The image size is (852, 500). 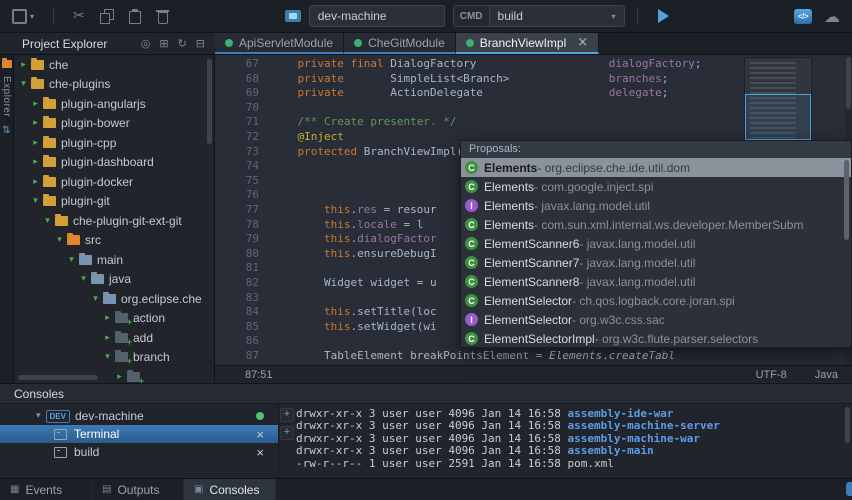 What do you see at coordinates (139, 434) in the screenshot?
I see `process-terminal: Terminal ×` at bounding box center [139, 434].